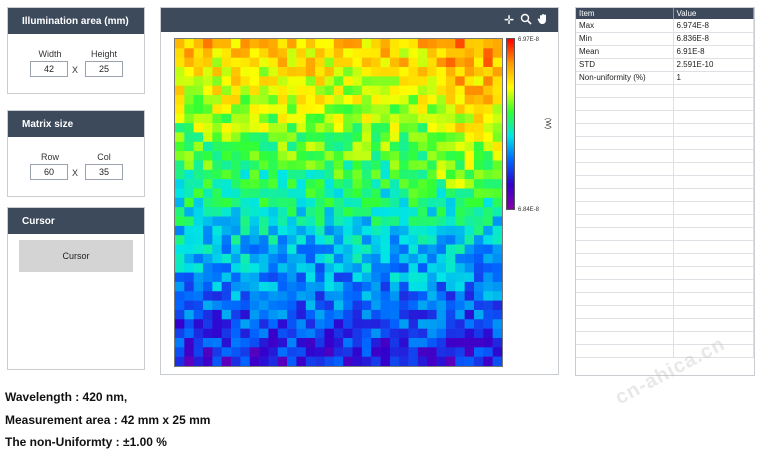  What do you see at coordinates (104, 69) in the screenshot?
I see `height-input` at bounding box center [104, 69].